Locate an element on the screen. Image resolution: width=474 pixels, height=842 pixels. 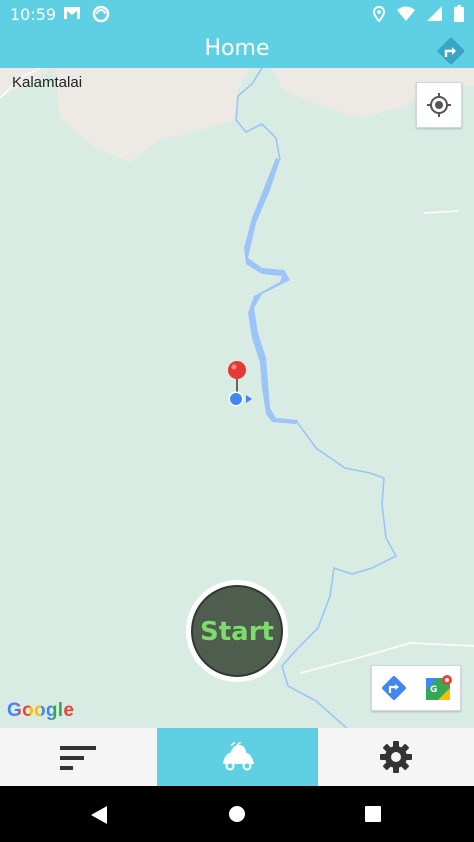
nav-item-drive is located at coordinates (237, 757).